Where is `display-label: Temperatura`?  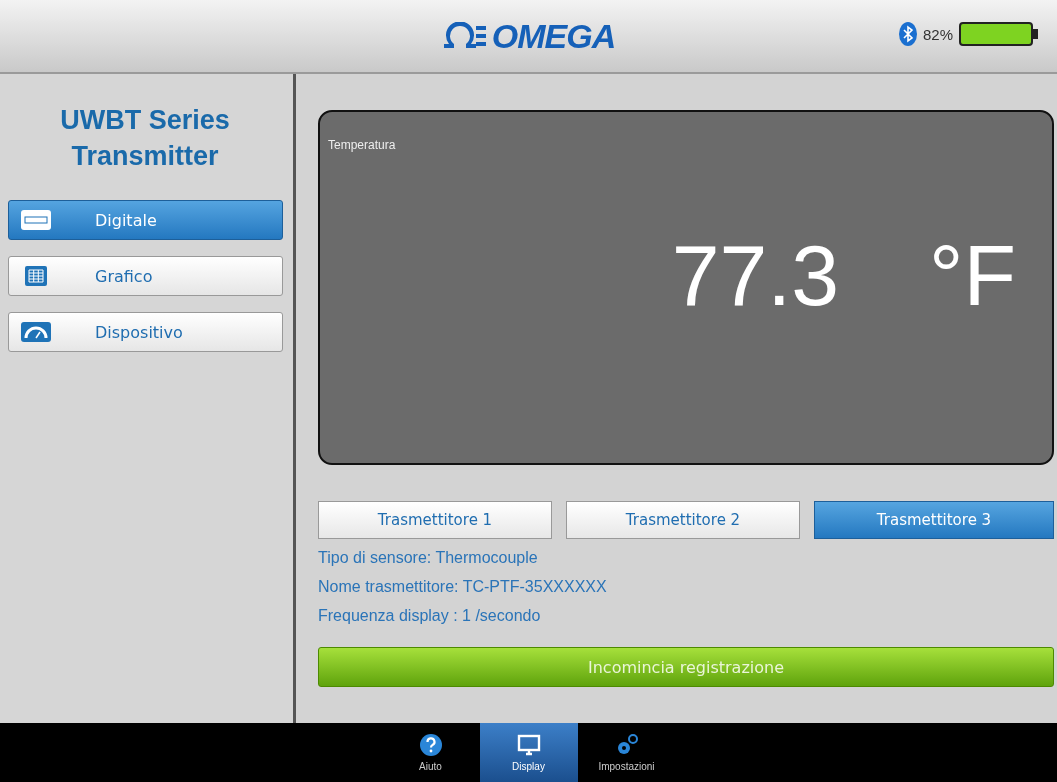 display-label: Temperatura is located at coordinates (362, 145).